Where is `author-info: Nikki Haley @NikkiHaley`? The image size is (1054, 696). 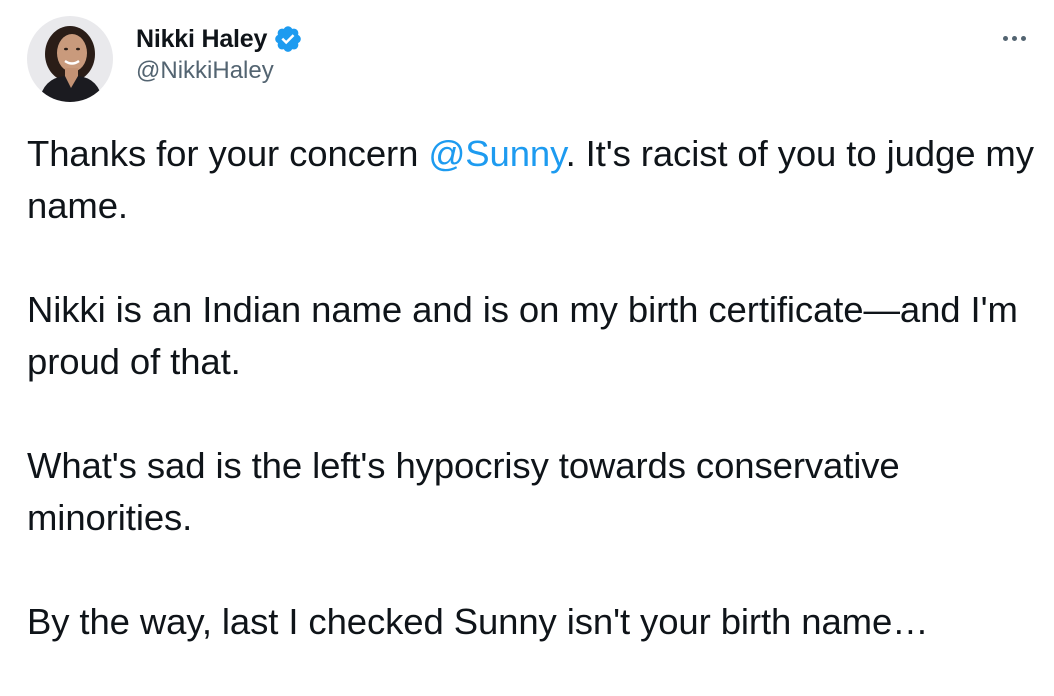 author-info: Nikki Haley @NikkiHaley is located at coordinates (219, 53).